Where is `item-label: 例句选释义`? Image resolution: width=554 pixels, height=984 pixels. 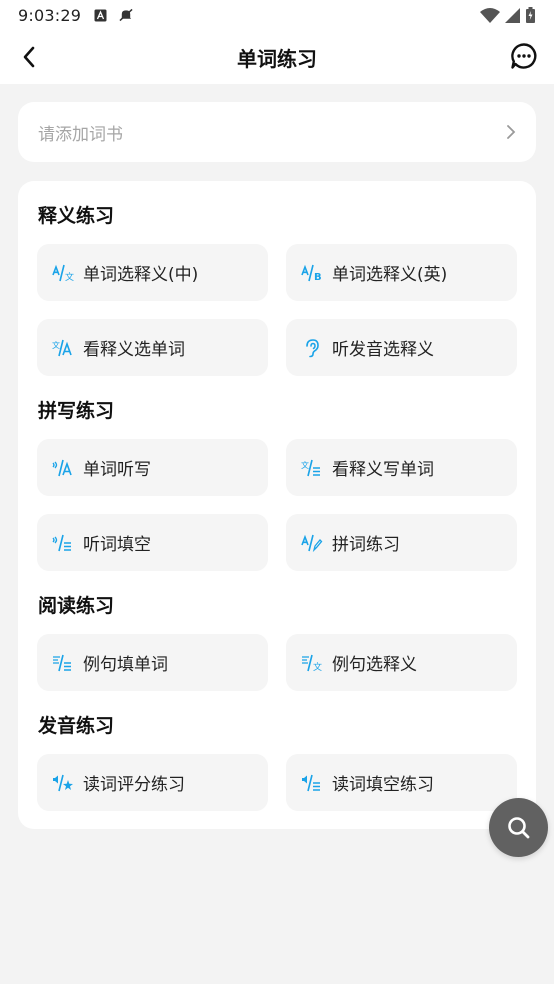 item-label: 例句选释义 is located at coordinates (374, 665).